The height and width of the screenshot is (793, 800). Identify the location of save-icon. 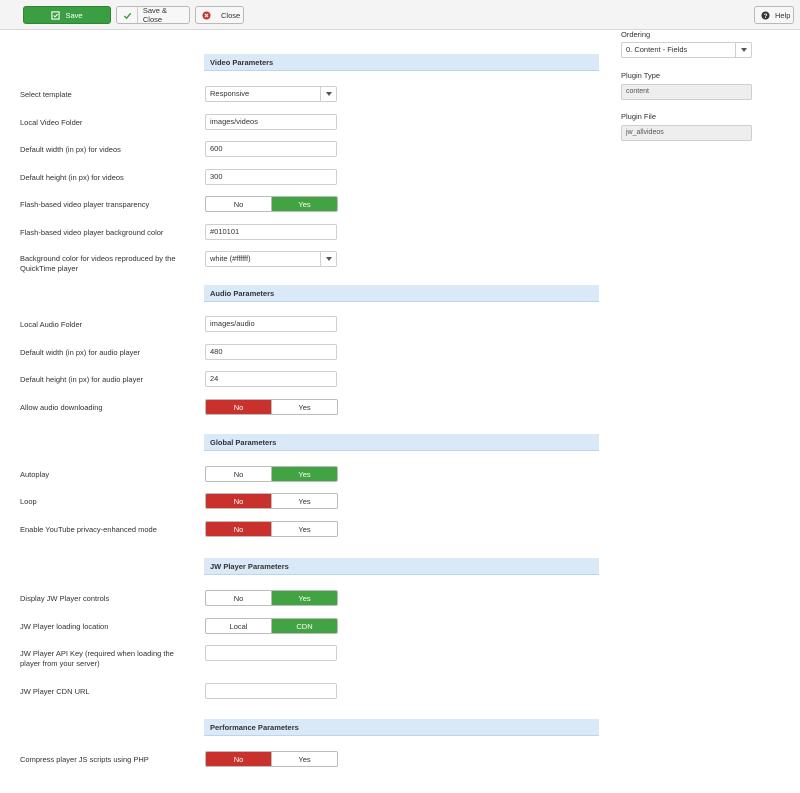
(56, 15).